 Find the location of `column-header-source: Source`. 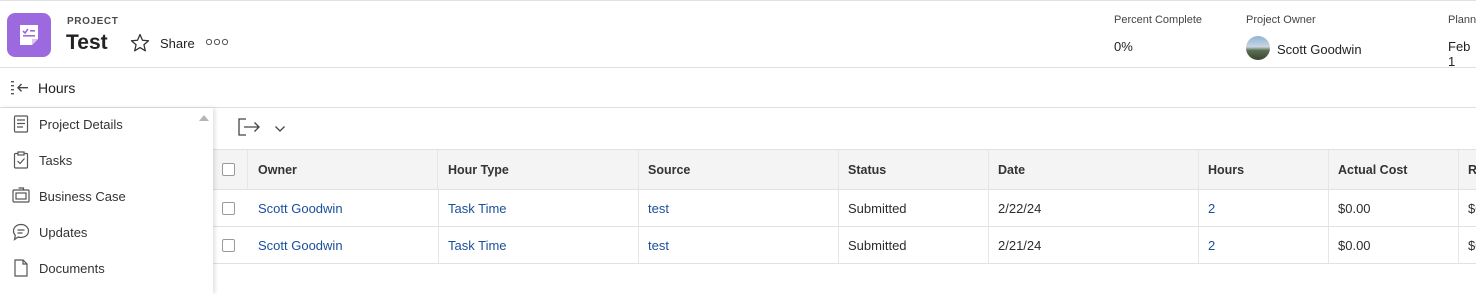

column-header-source: Source is located at coordinates (738, 169).